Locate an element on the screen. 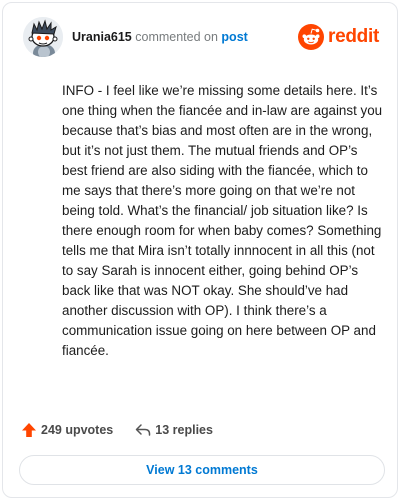 The height and width of the screenshot is (500, 400). avatar is located at coordinates (43, 37).